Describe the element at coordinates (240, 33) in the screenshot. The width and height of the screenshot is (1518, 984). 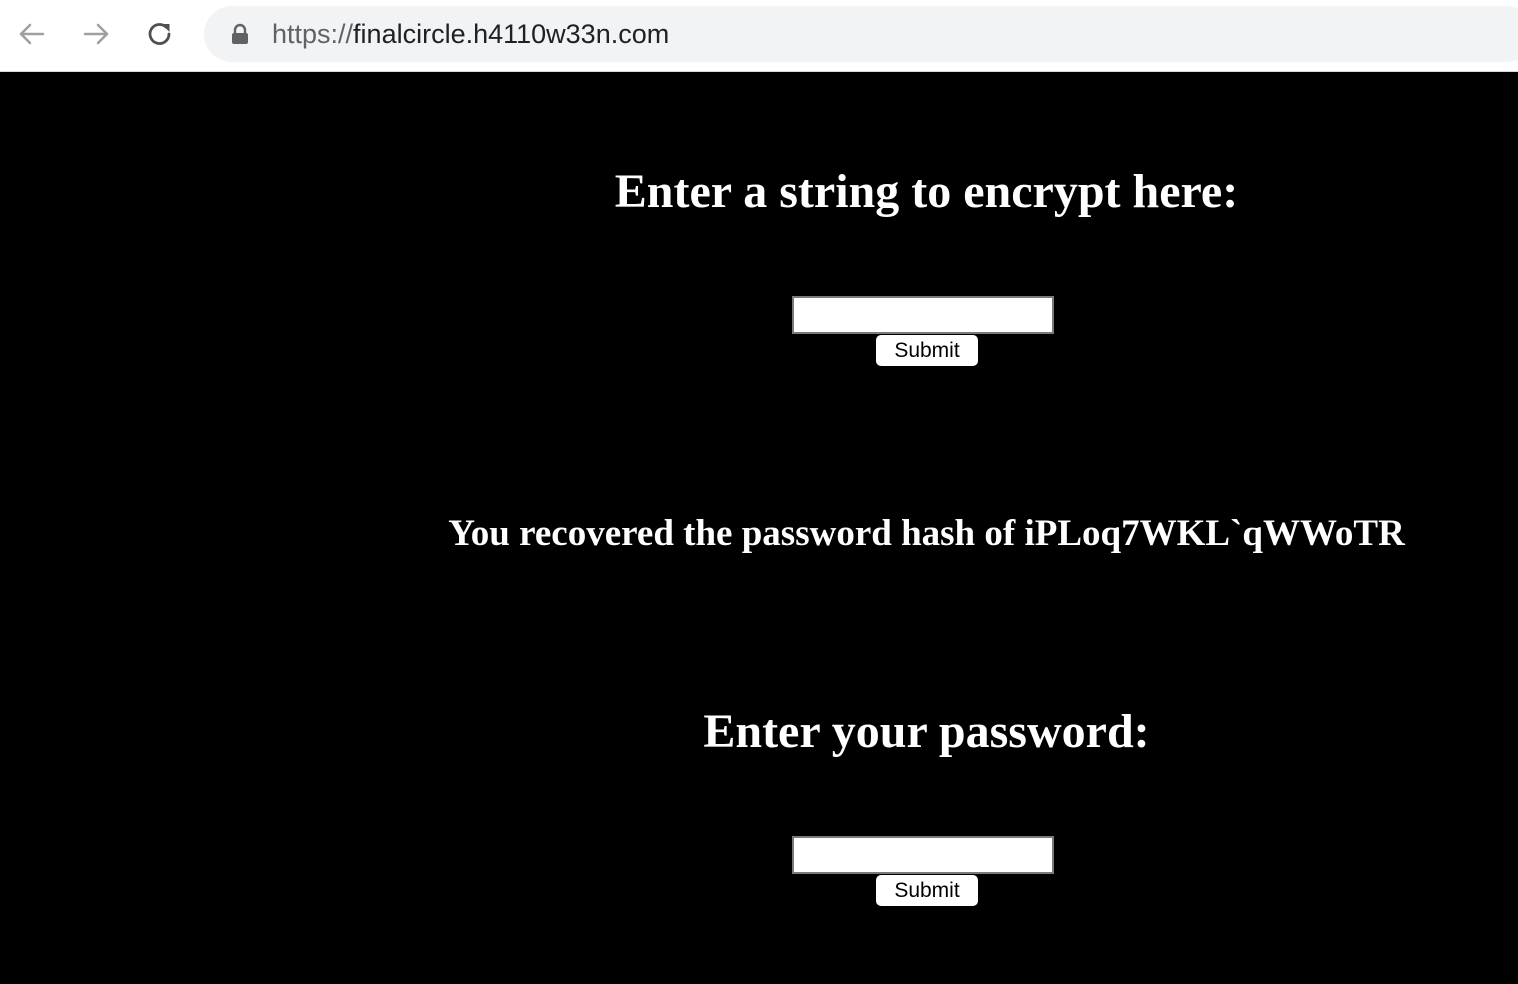
I see `lock-icon` at that location.